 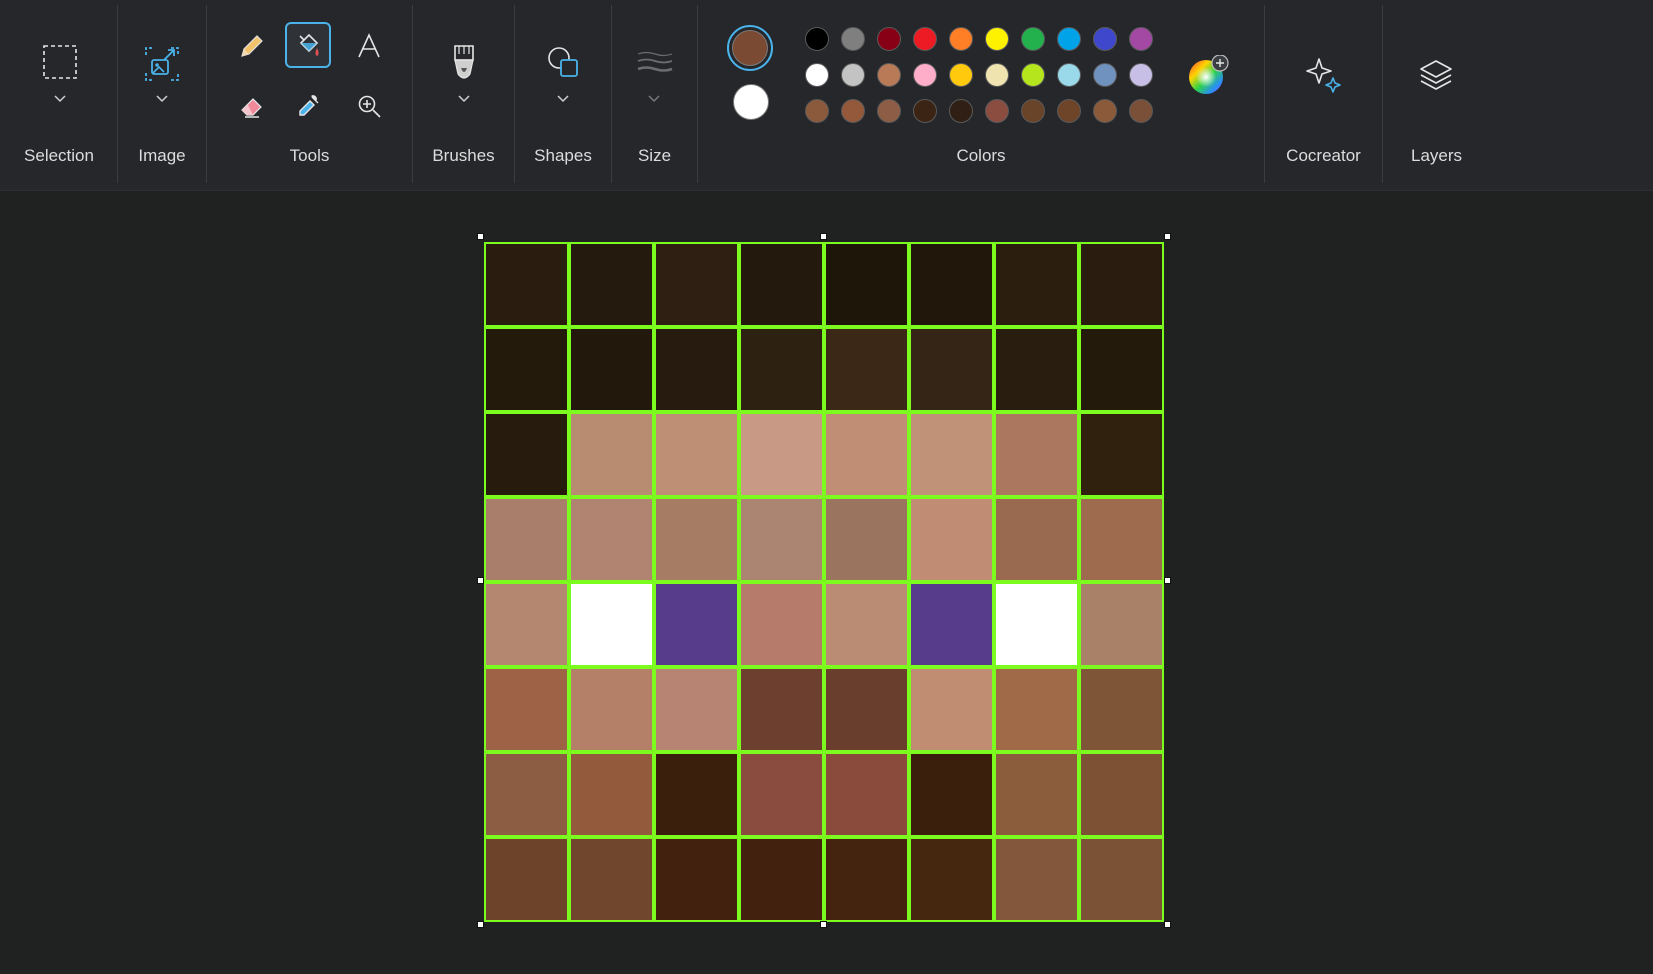 I want to click on shapes-icon, so click(x=563, y=62).